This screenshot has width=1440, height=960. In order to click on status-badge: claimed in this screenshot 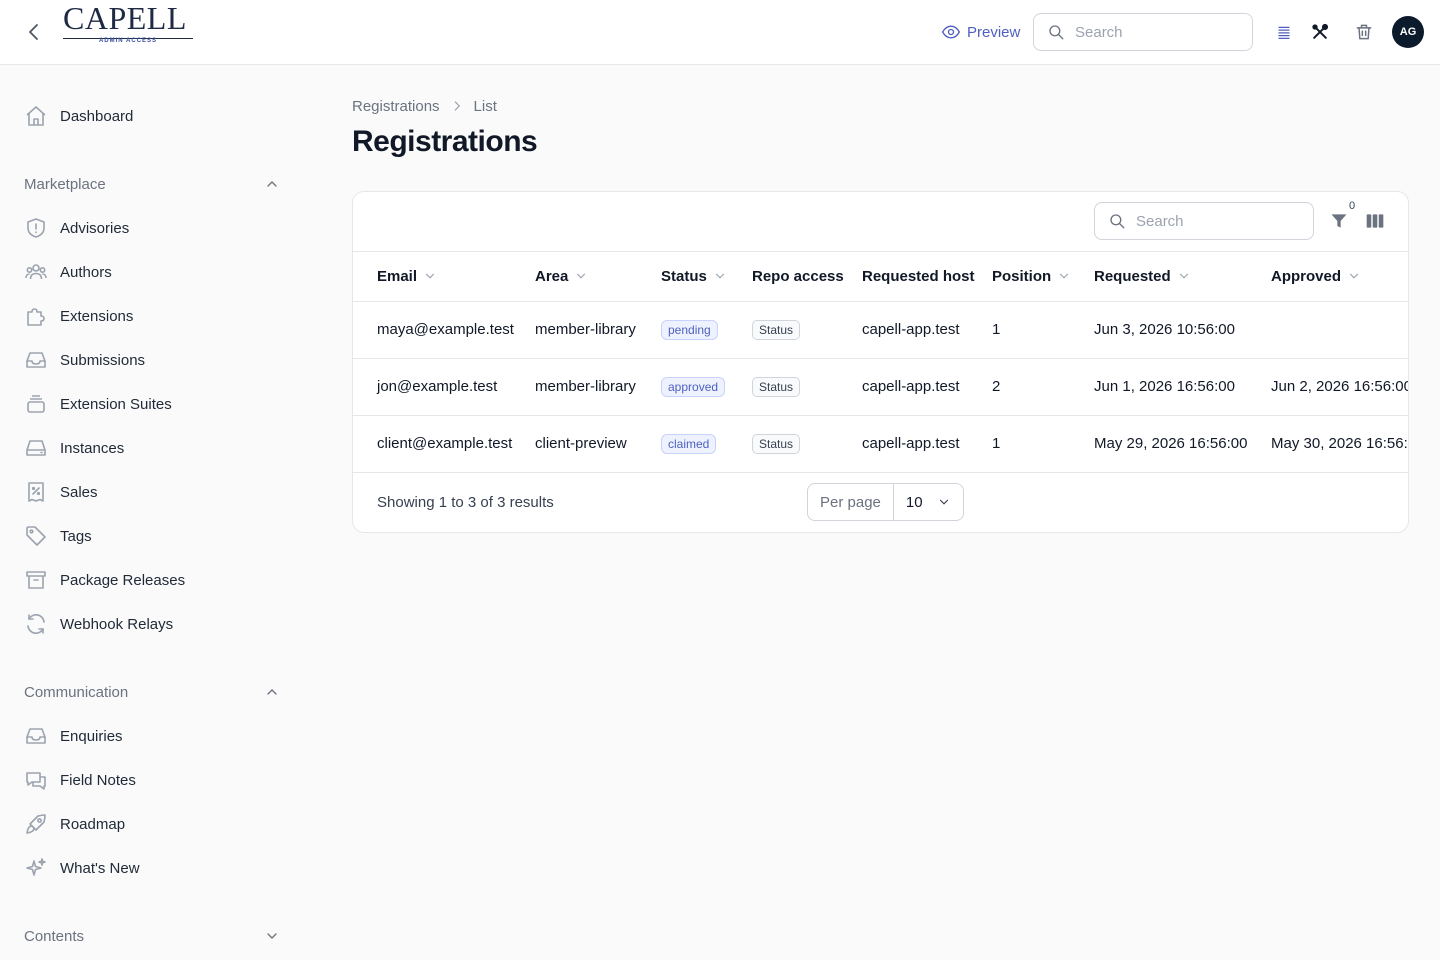, I will do `click(689, 443)`.